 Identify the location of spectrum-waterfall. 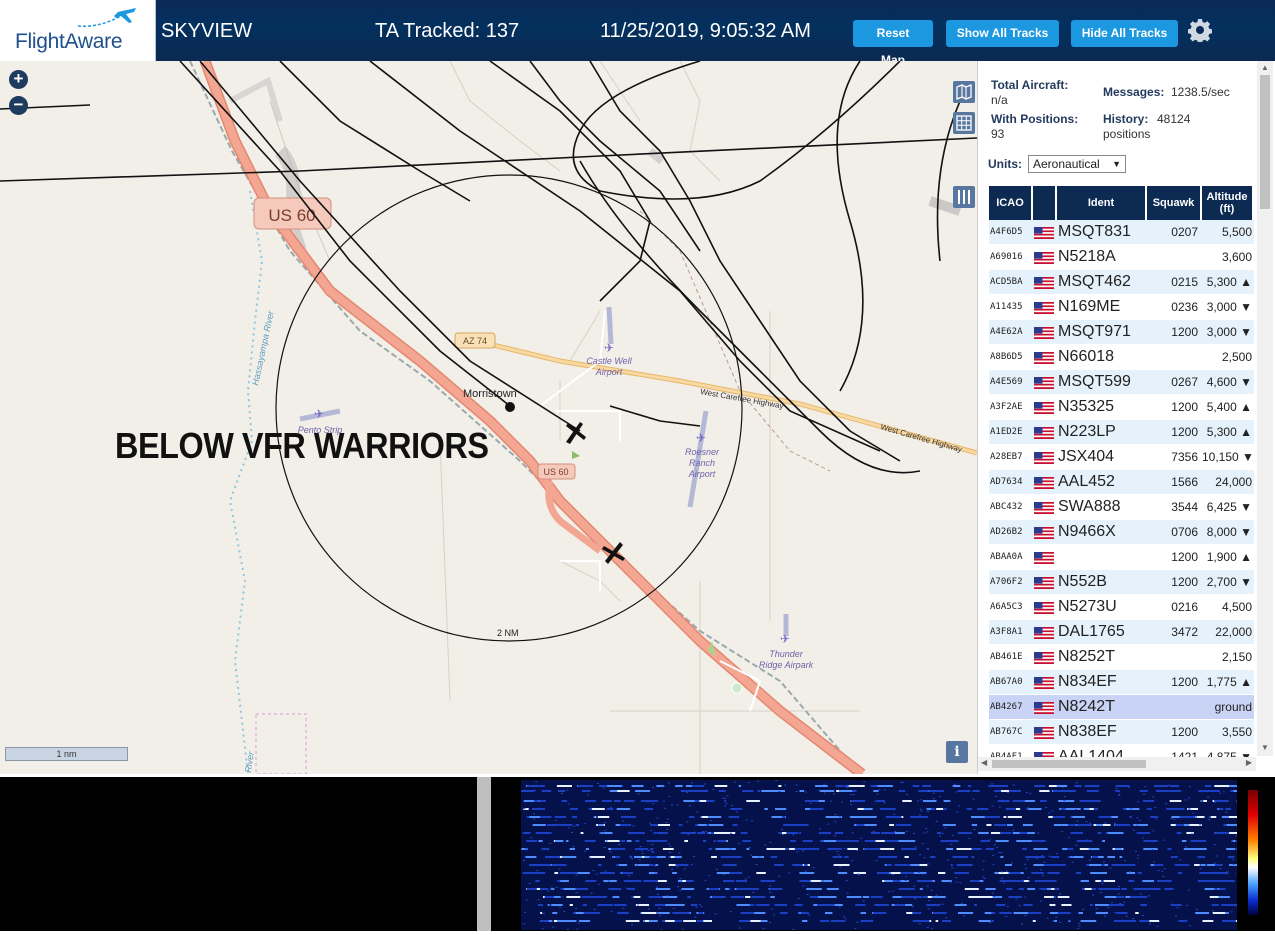
(879, 855).